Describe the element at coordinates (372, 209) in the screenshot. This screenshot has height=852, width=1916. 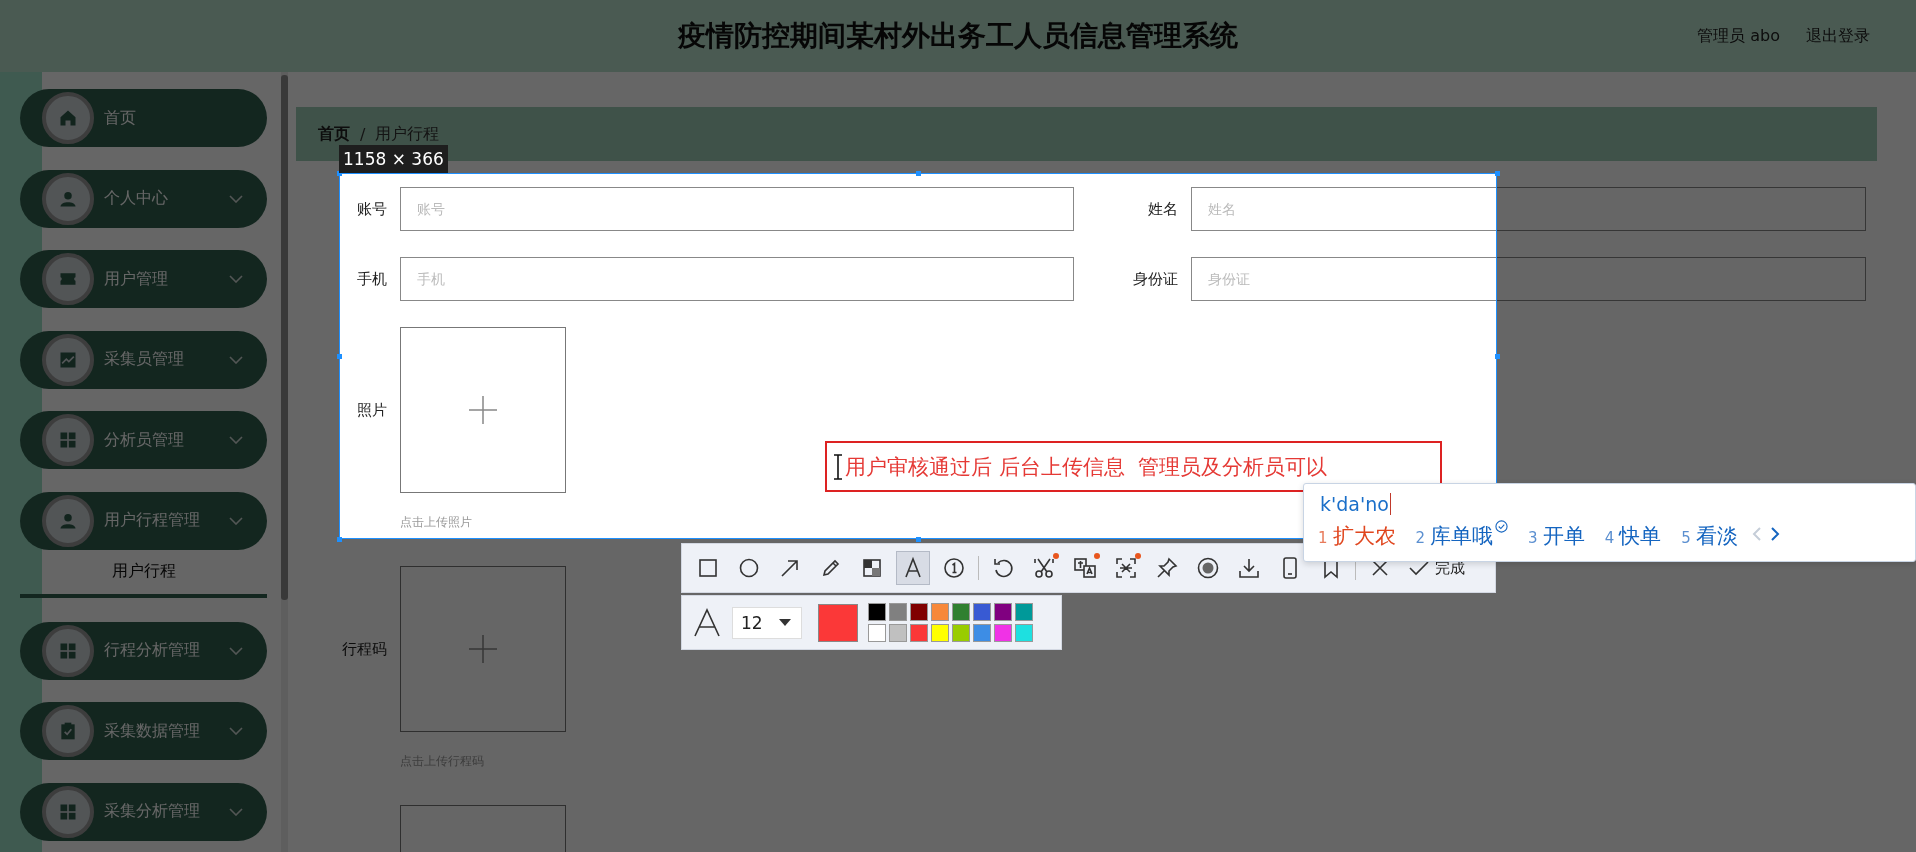
I see `field-label: 账号` at that location.